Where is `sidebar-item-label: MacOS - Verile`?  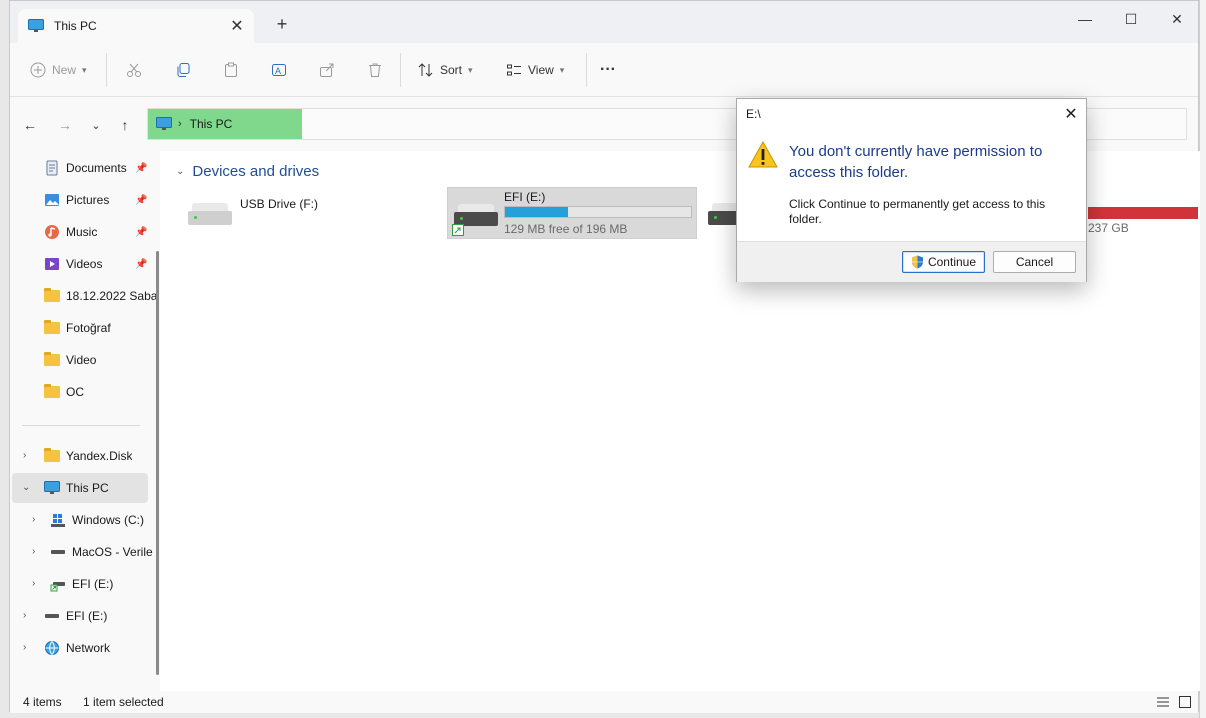 sidebar-item-label: MacOS - Verile is located at coordinates (112, 552).